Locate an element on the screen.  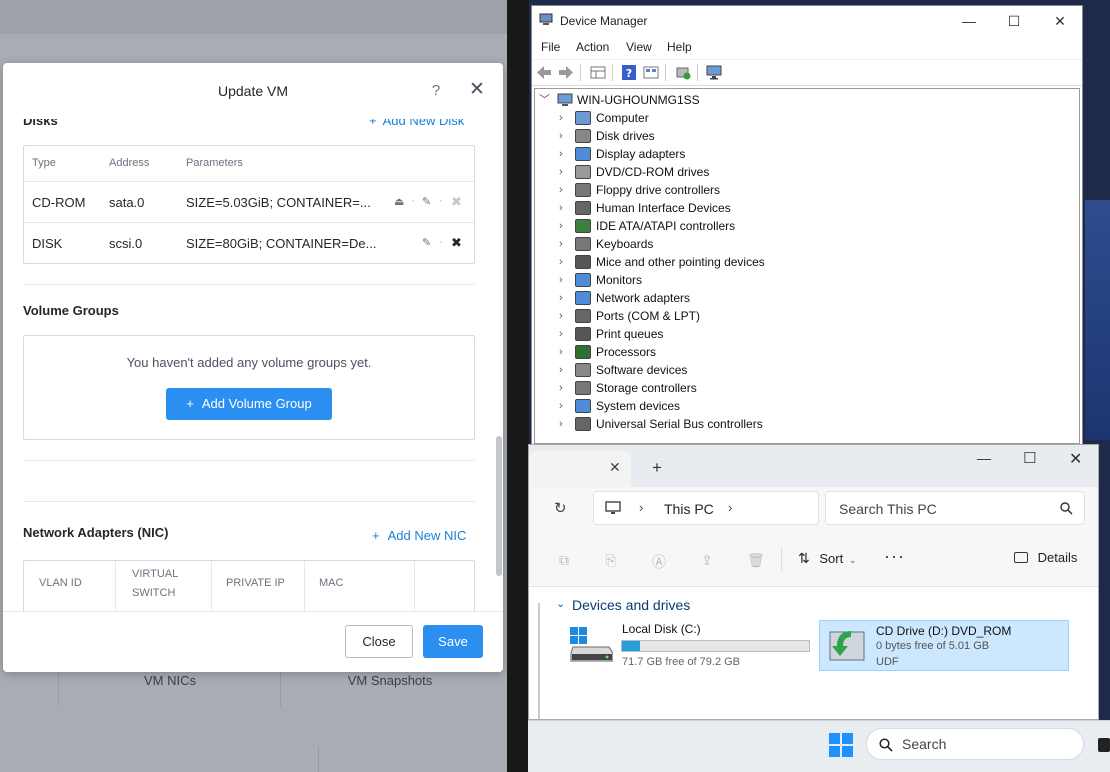
device-category-icon is located at coordinates (583, 118).